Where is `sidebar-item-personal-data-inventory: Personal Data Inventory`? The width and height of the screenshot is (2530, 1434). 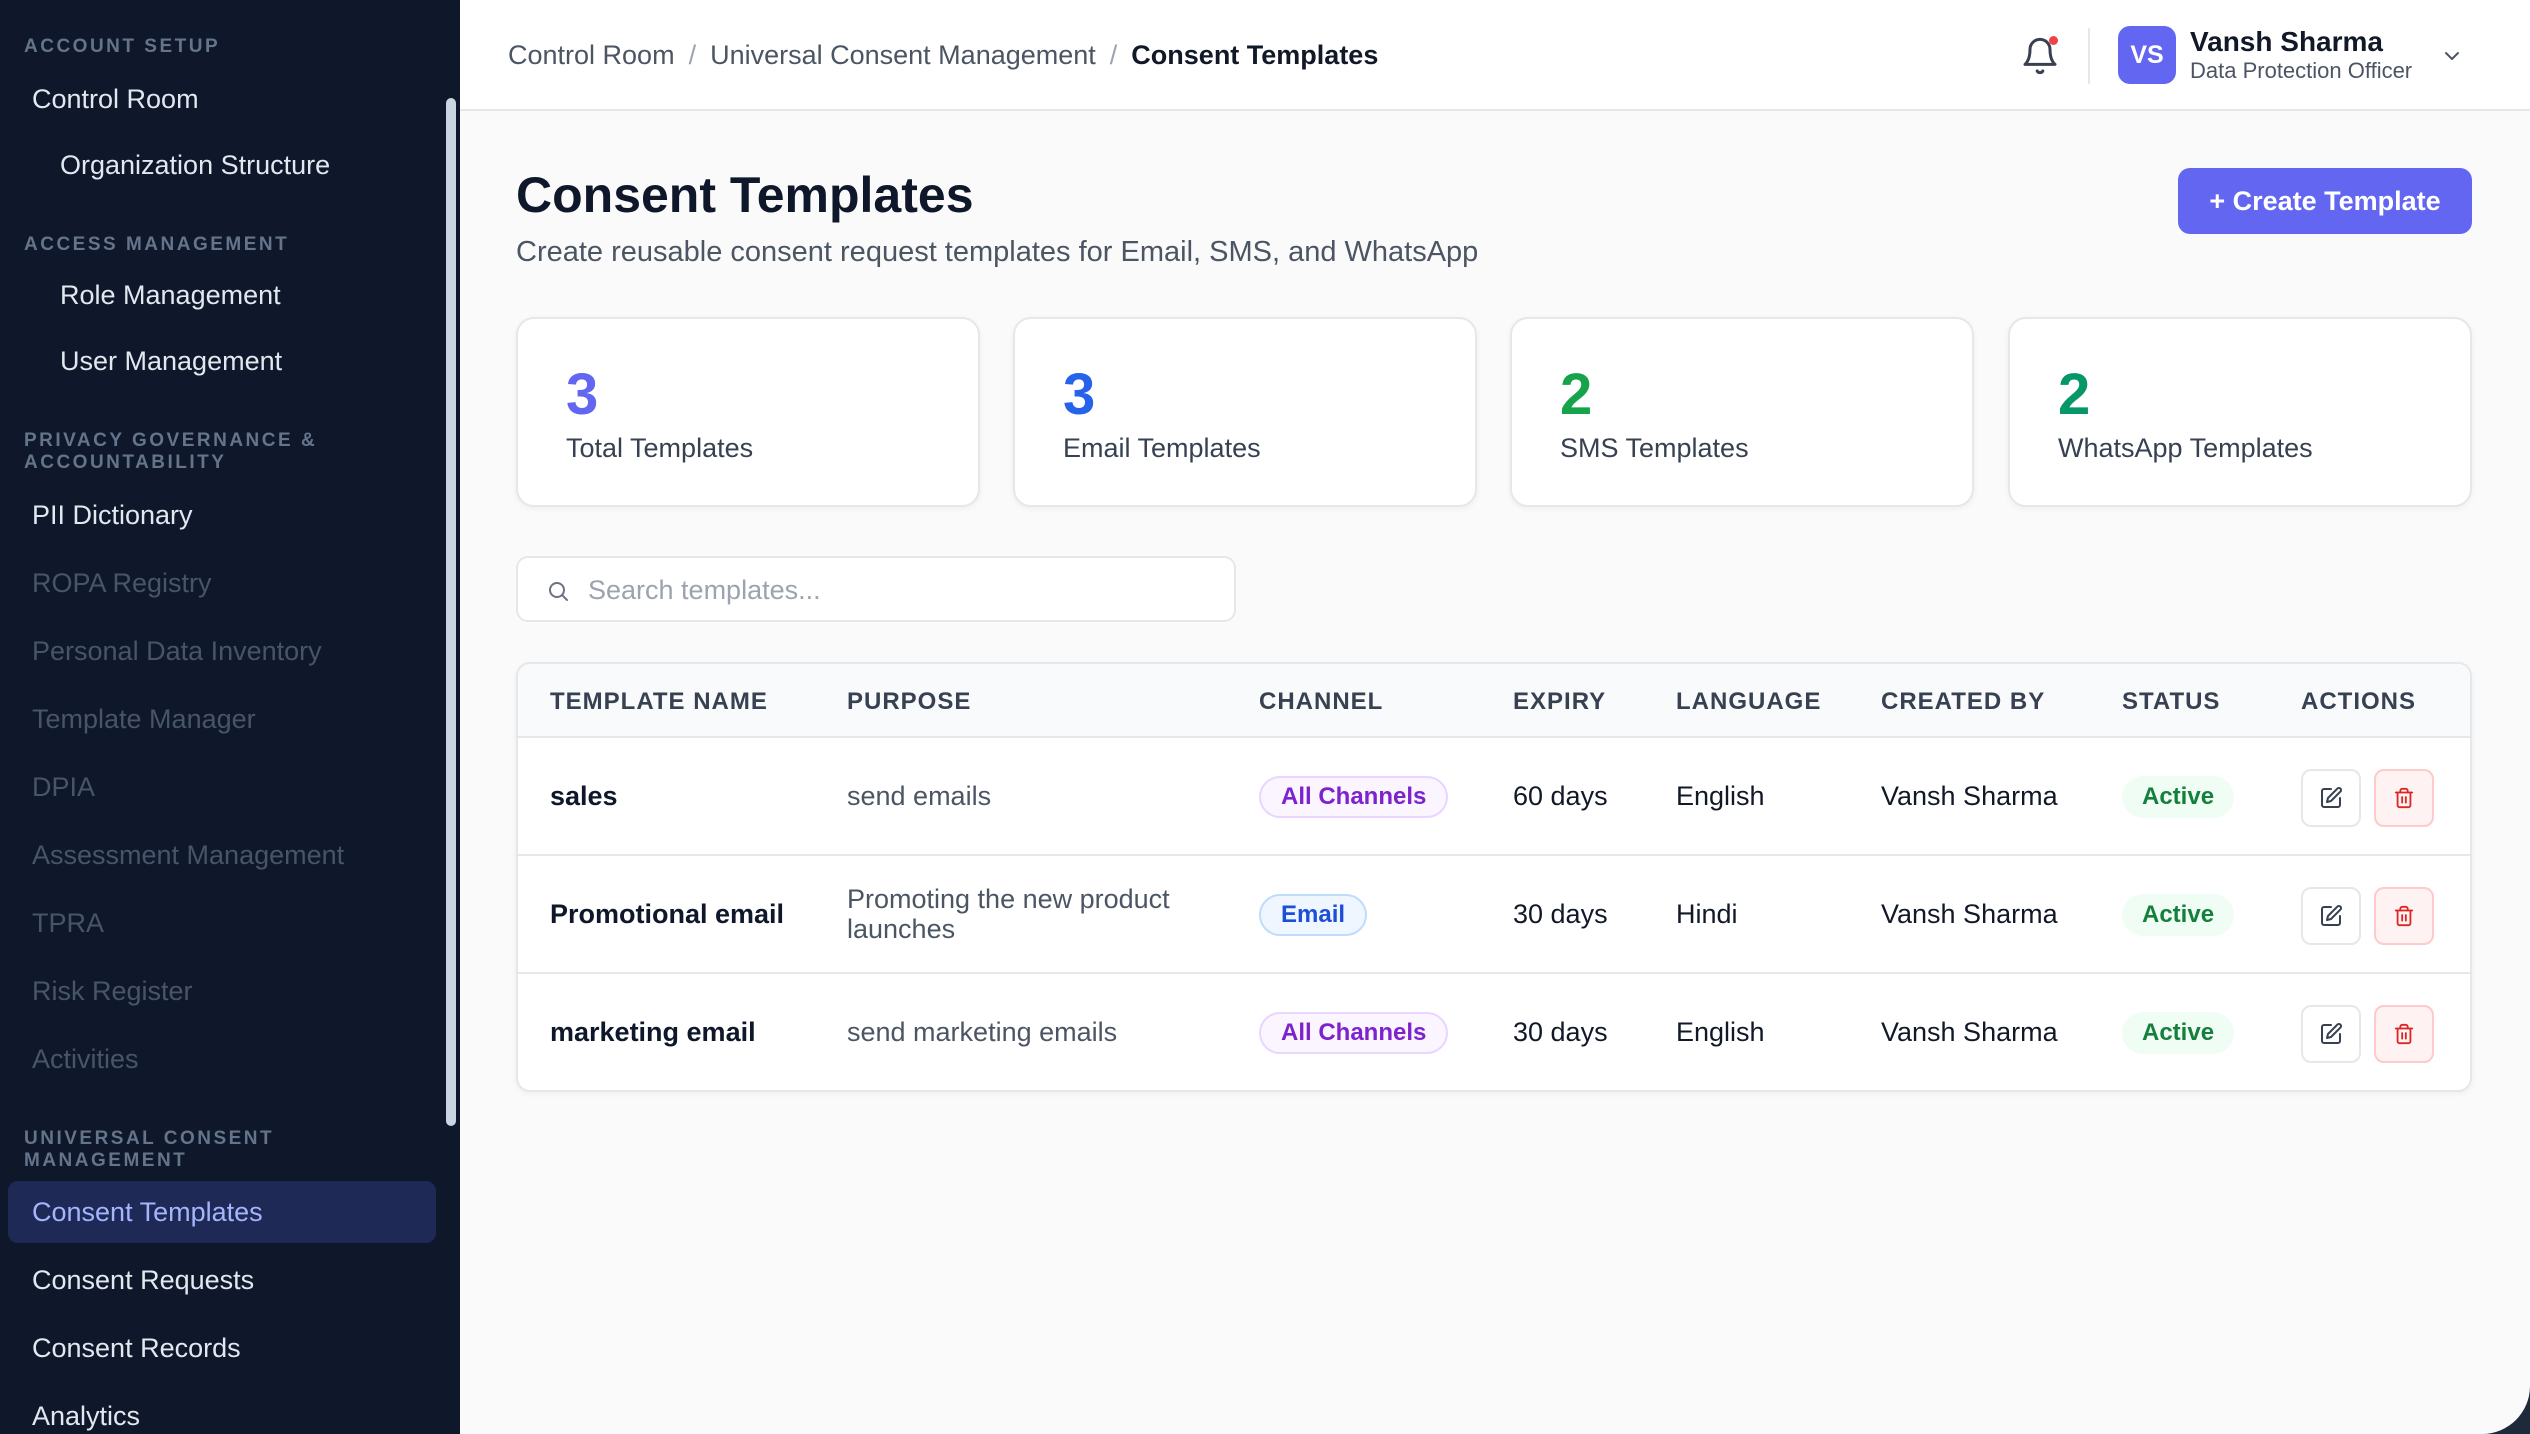
sidebar-item-personal-data-inventory: Personal Data Inventory is located at coordinates (222, 651).